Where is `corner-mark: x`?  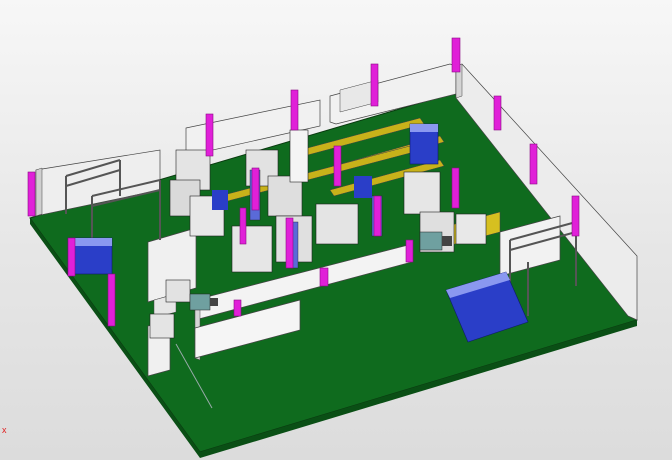 corner-mark: x is located at coordinates (4, 430).